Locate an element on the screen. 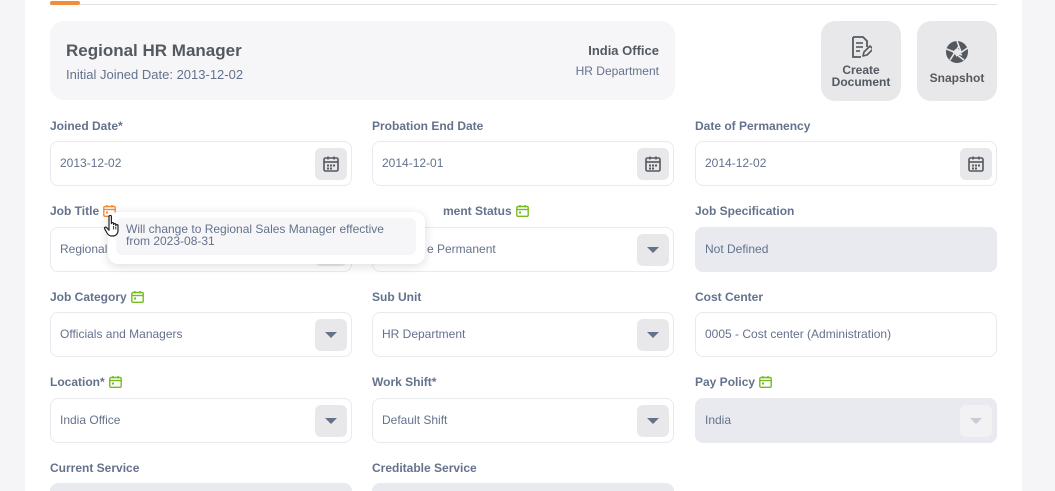 The height and width of the screenshot is (491, 1055). job-category-label-text: Job Category is located at coordinates (88, 297).